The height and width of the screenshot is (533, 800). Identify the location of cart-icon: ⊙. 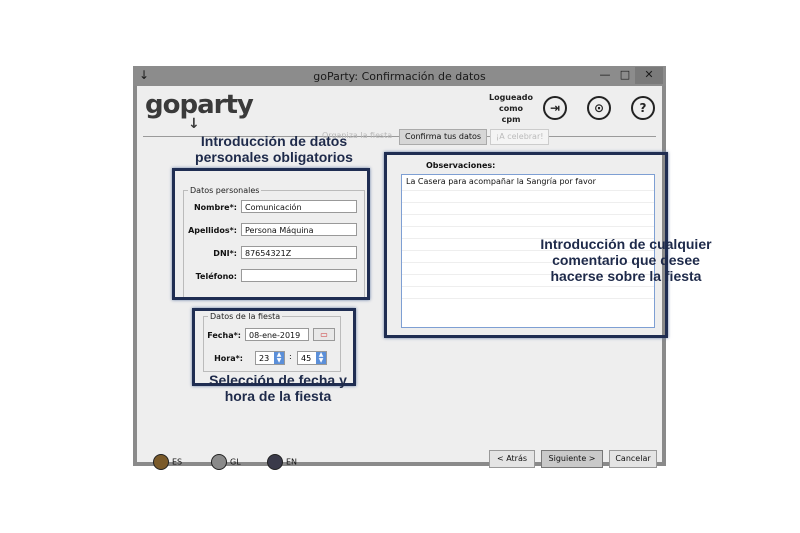
(599, 108).